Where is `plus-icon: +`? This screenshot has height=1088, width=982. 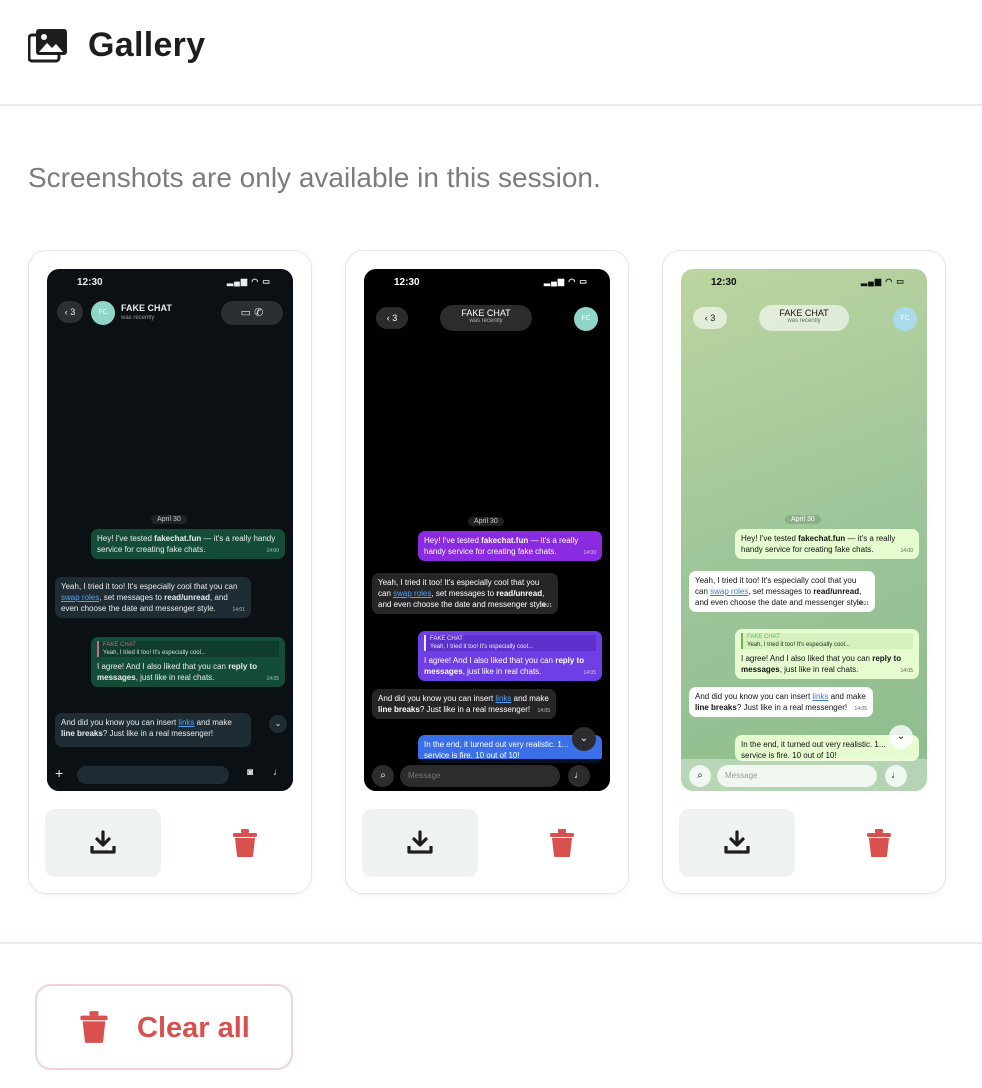
plus-icon: + is located at coordinates (59, 773).